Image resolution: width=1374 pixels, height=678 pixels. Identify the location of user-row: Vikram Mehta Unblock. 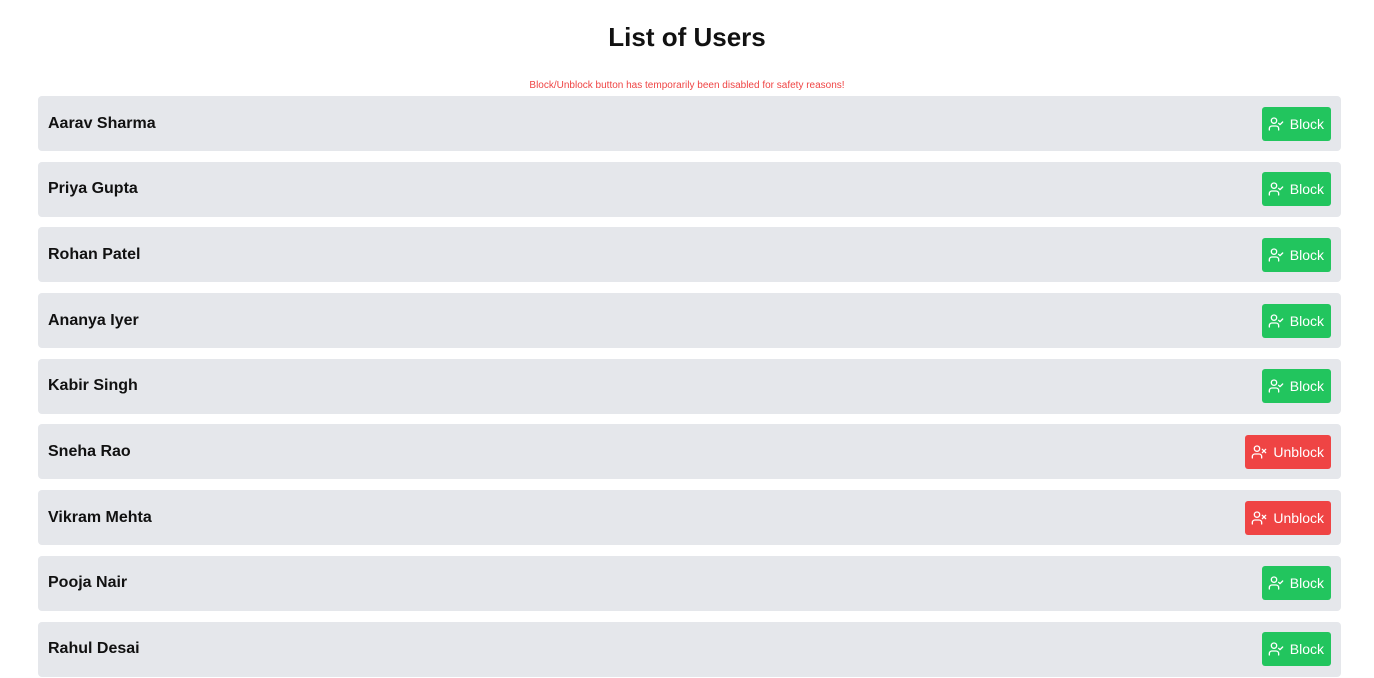
(689, 518).